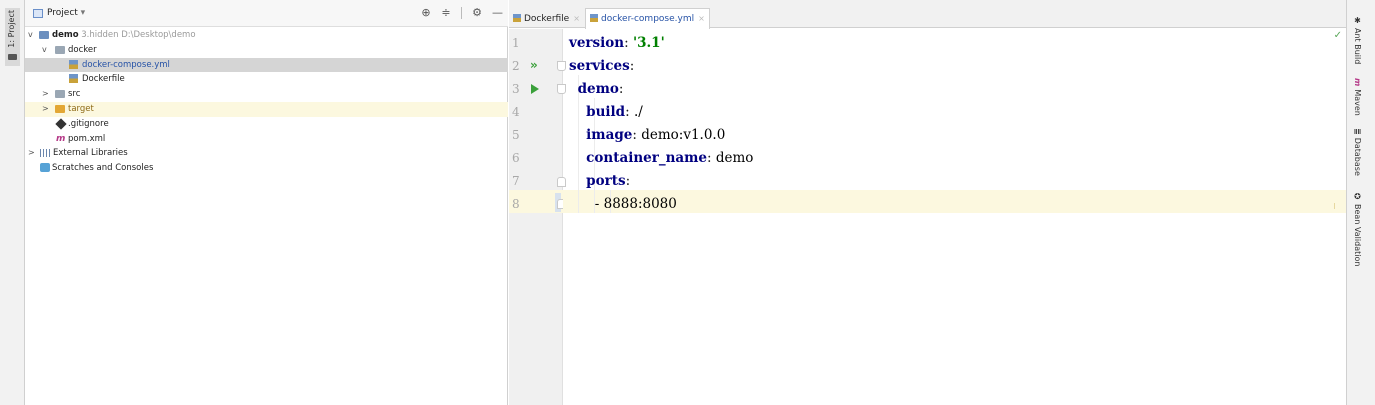 The image size is (1375, 405). Describe the element at coordinates (516, 43) in the screenshot. I see `line-number: 1` at that location.